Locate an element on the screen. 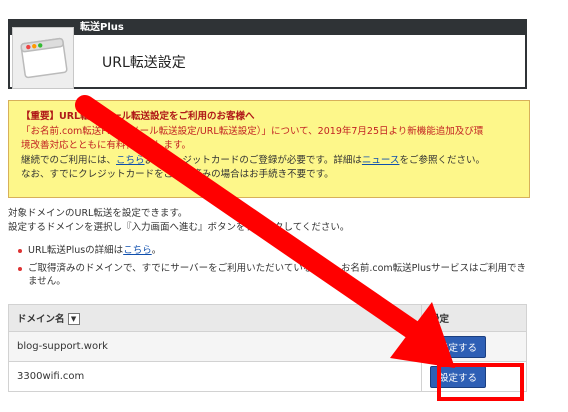 Image resolution: width=568 pixels, height=412 pixels. here-link: こちら is located at coordinates (130, 160).